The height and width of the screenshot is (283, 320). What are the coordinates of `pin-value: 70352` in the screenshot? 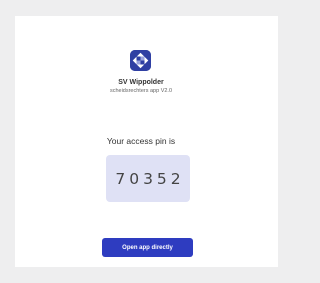 It's located at (150, 178).